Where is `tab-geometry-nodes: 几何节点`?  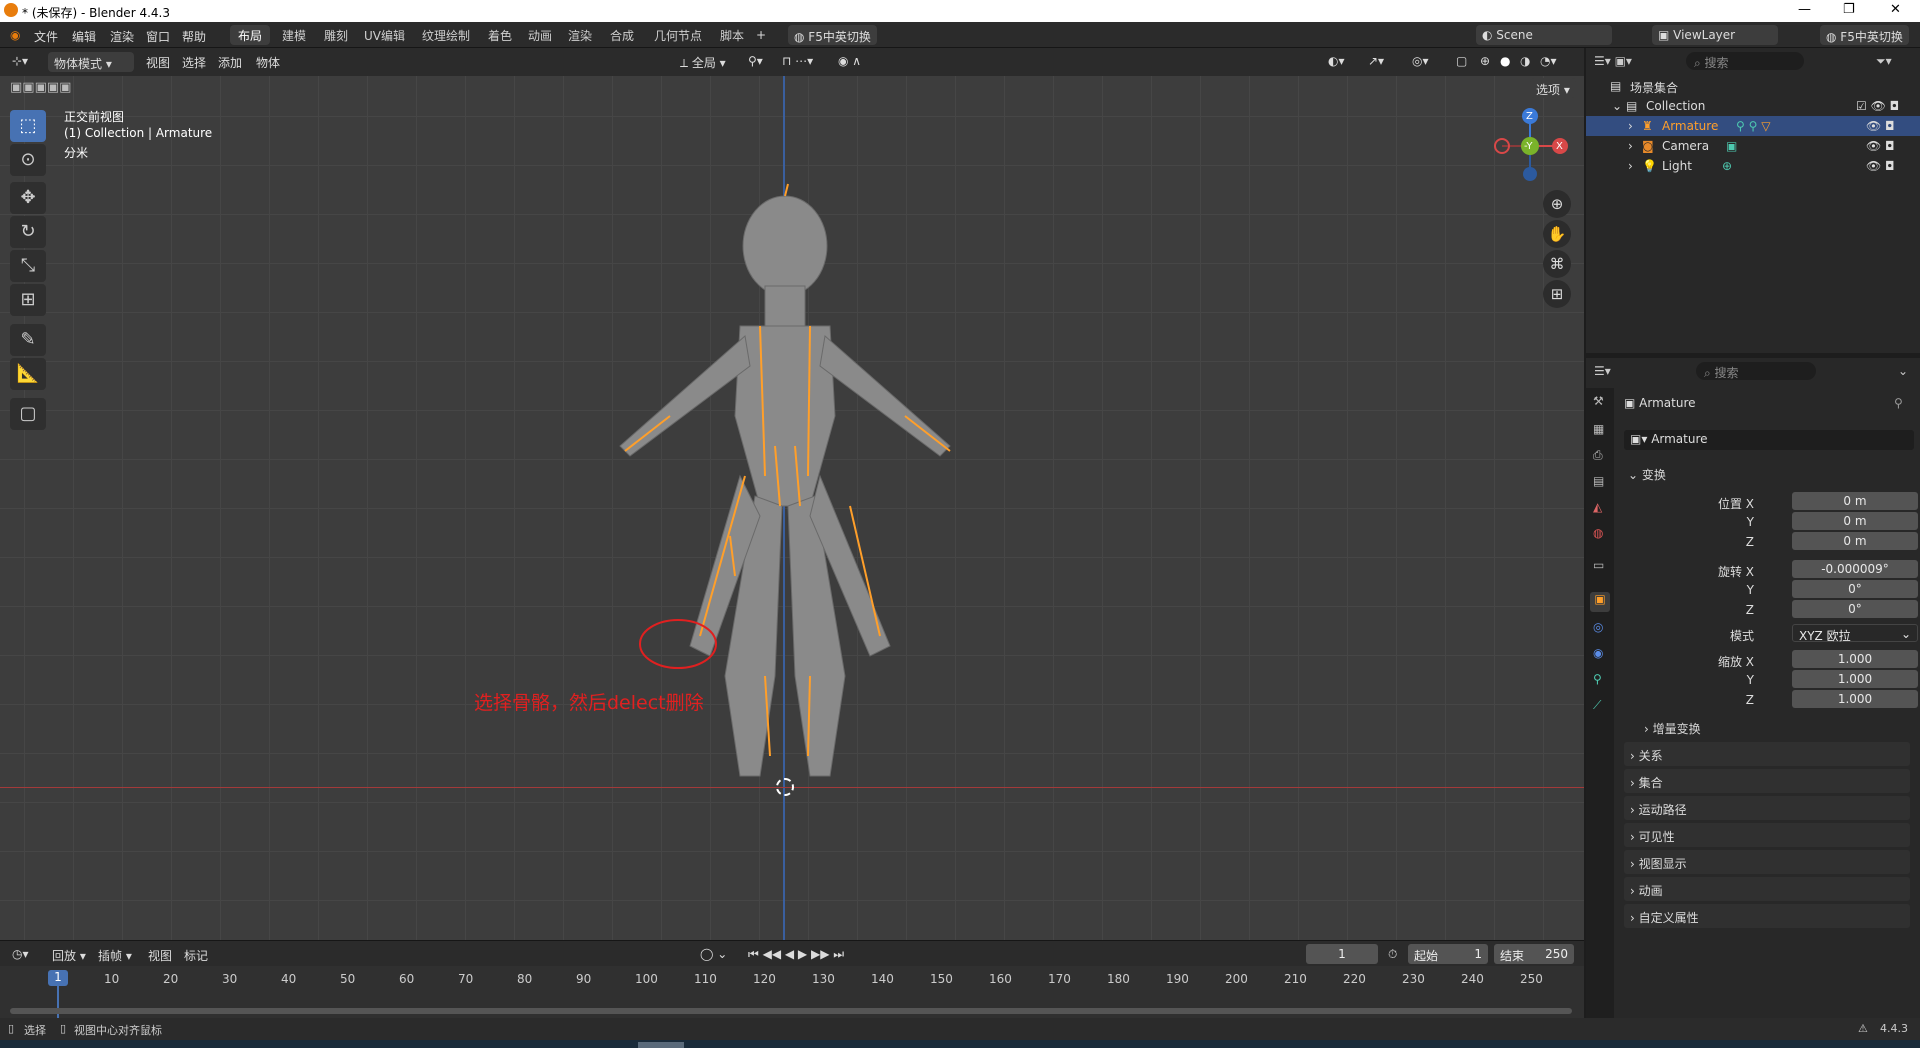
tab-geometry-nodes: 几何节点 is located at coordinates (678, 35).